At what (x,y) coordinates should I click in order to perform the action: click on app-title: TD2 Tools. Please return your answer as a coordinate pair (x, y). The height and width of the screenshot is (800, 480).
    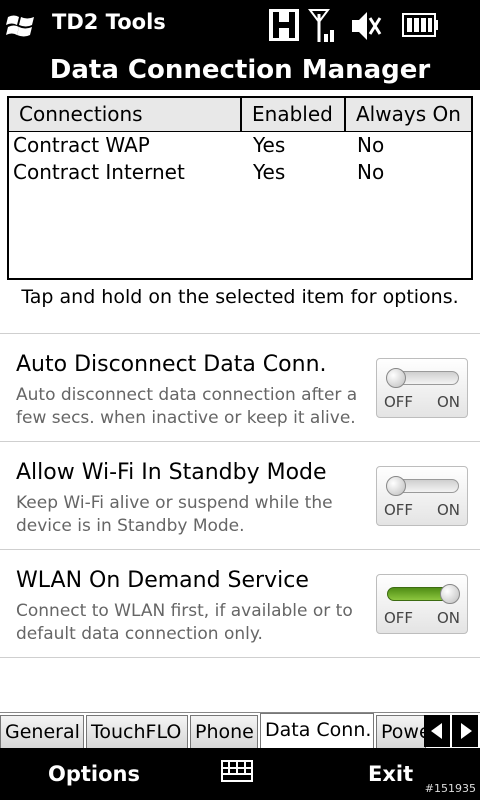
    Looking at the image, I should click on (109, 22).